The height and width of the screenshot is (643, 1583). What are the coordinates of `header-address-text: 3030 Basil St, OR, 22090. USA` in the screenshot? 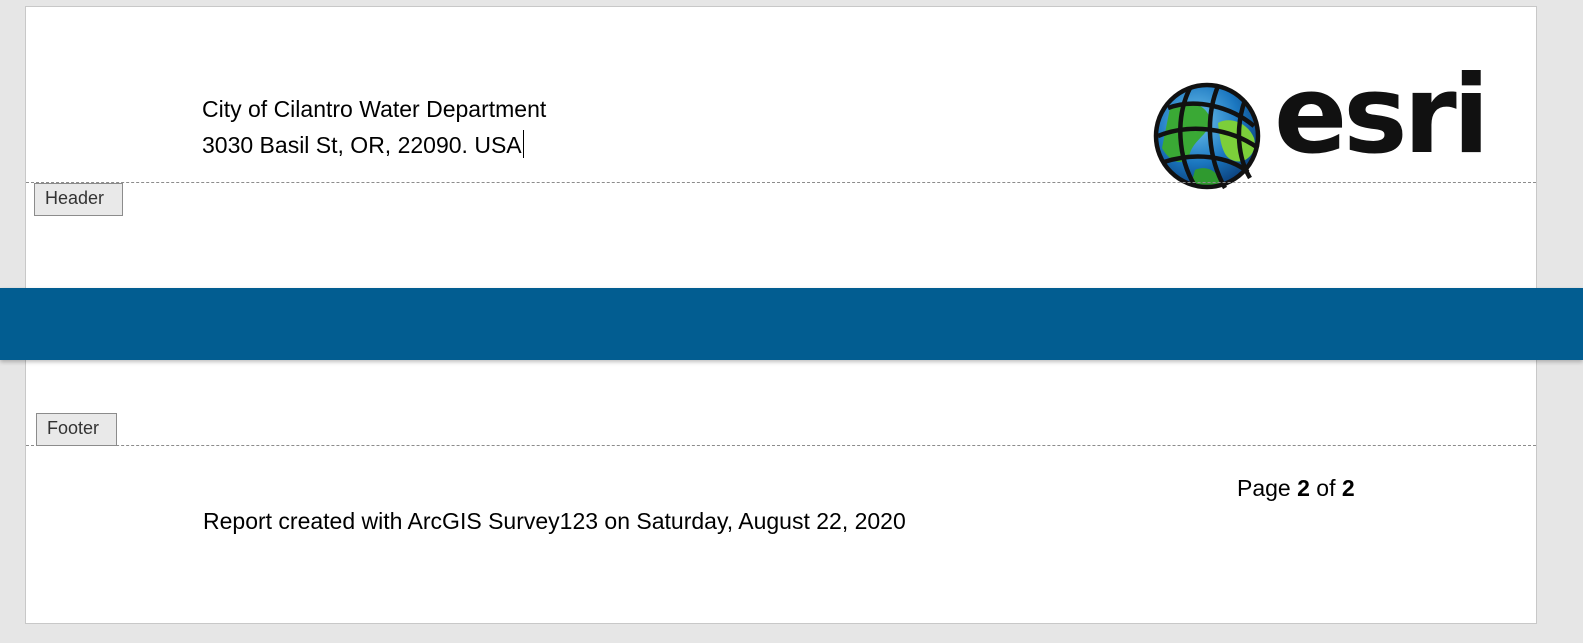 It's located at (362, 145).